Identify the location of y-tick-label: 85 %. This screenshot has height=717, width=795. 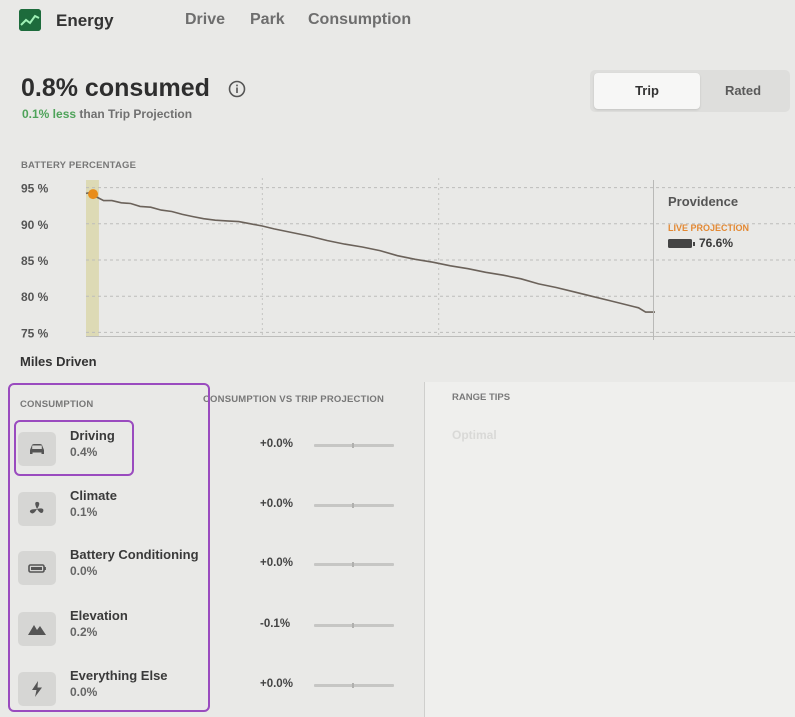
(35, 261).